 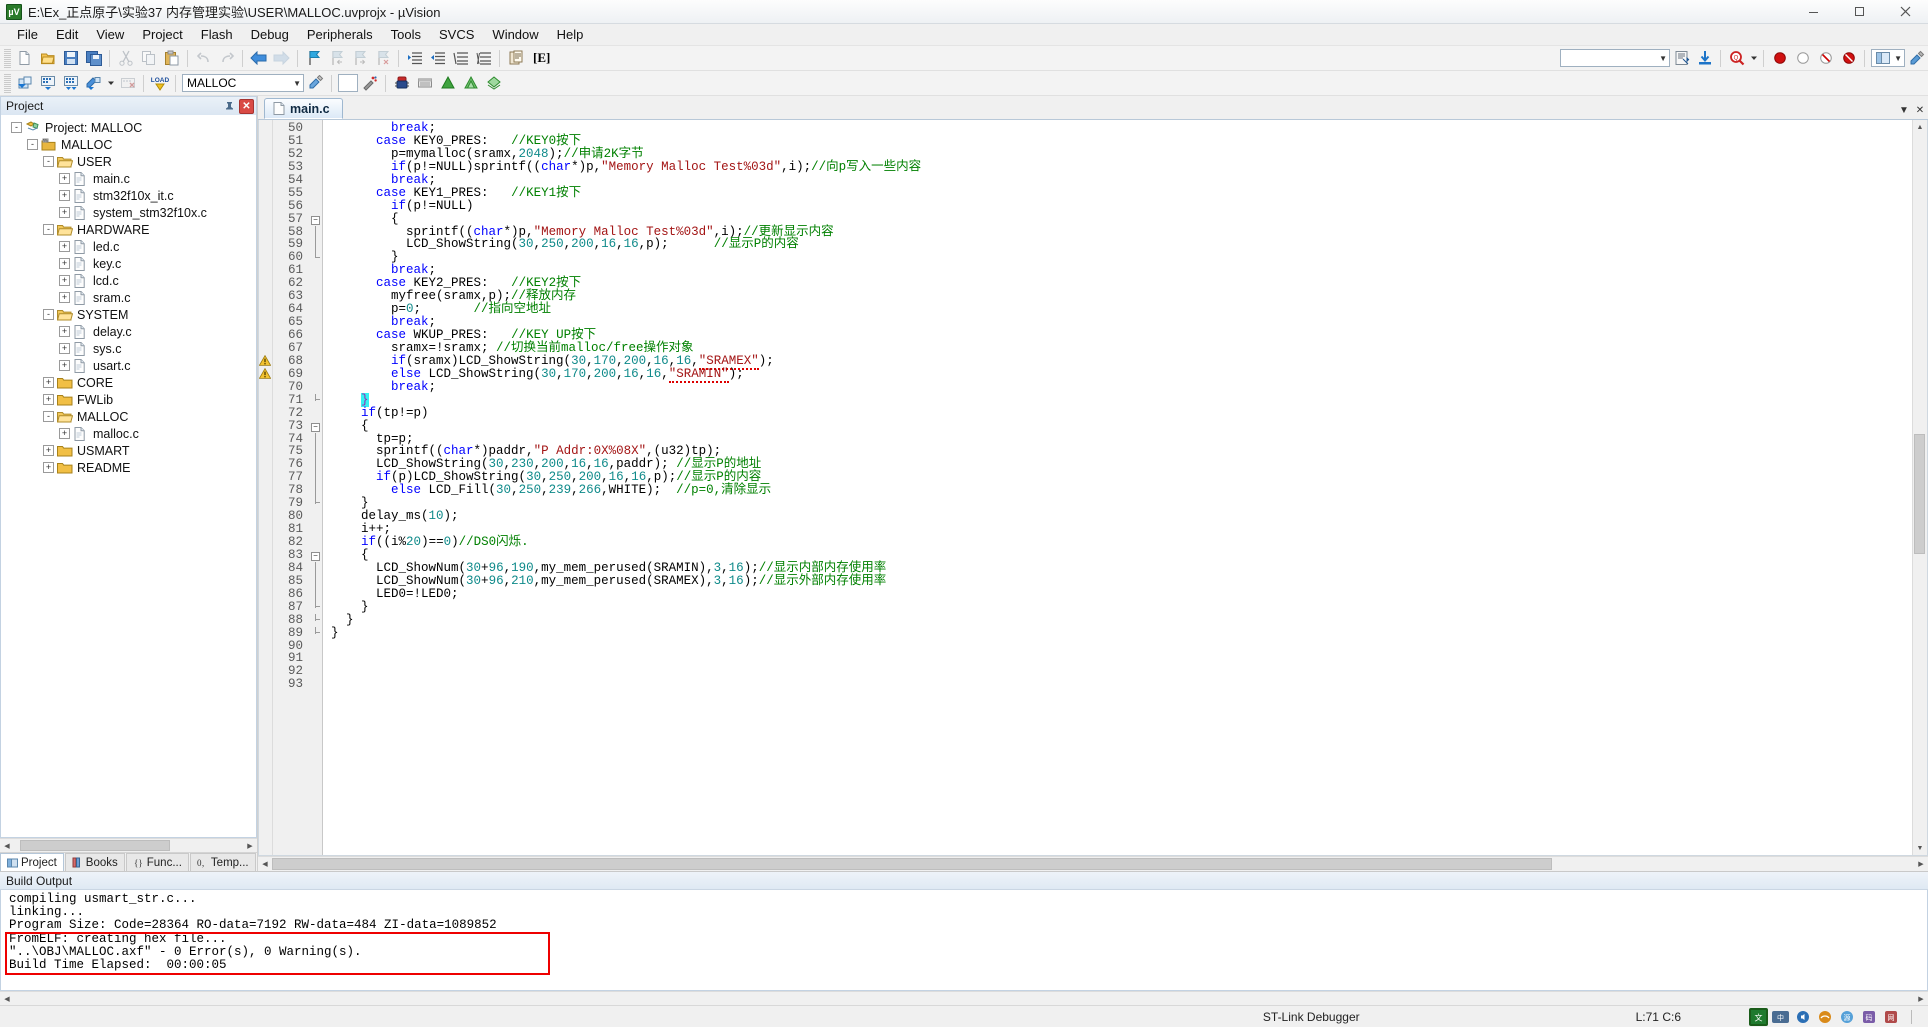 What do you see at coordinates (110, 83) in the screenshot?
I see `batch-build-dropdown-icon` at bounding box center [110, 83].